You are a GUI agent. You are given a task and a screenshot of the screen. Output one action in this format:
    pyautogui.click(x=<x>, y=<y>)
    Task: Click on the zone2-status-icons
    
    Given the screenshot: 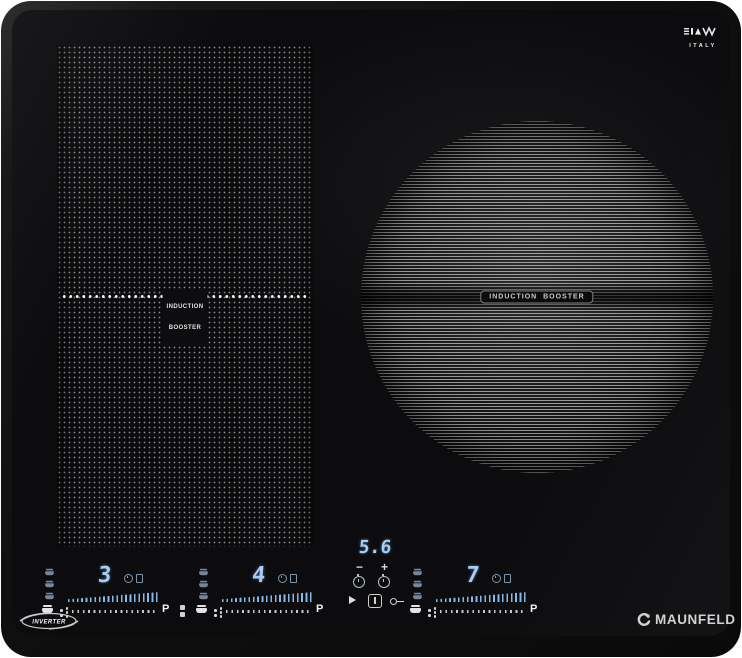 What is the action you would take?
    pyautogui.click(x=287, y=578)
    